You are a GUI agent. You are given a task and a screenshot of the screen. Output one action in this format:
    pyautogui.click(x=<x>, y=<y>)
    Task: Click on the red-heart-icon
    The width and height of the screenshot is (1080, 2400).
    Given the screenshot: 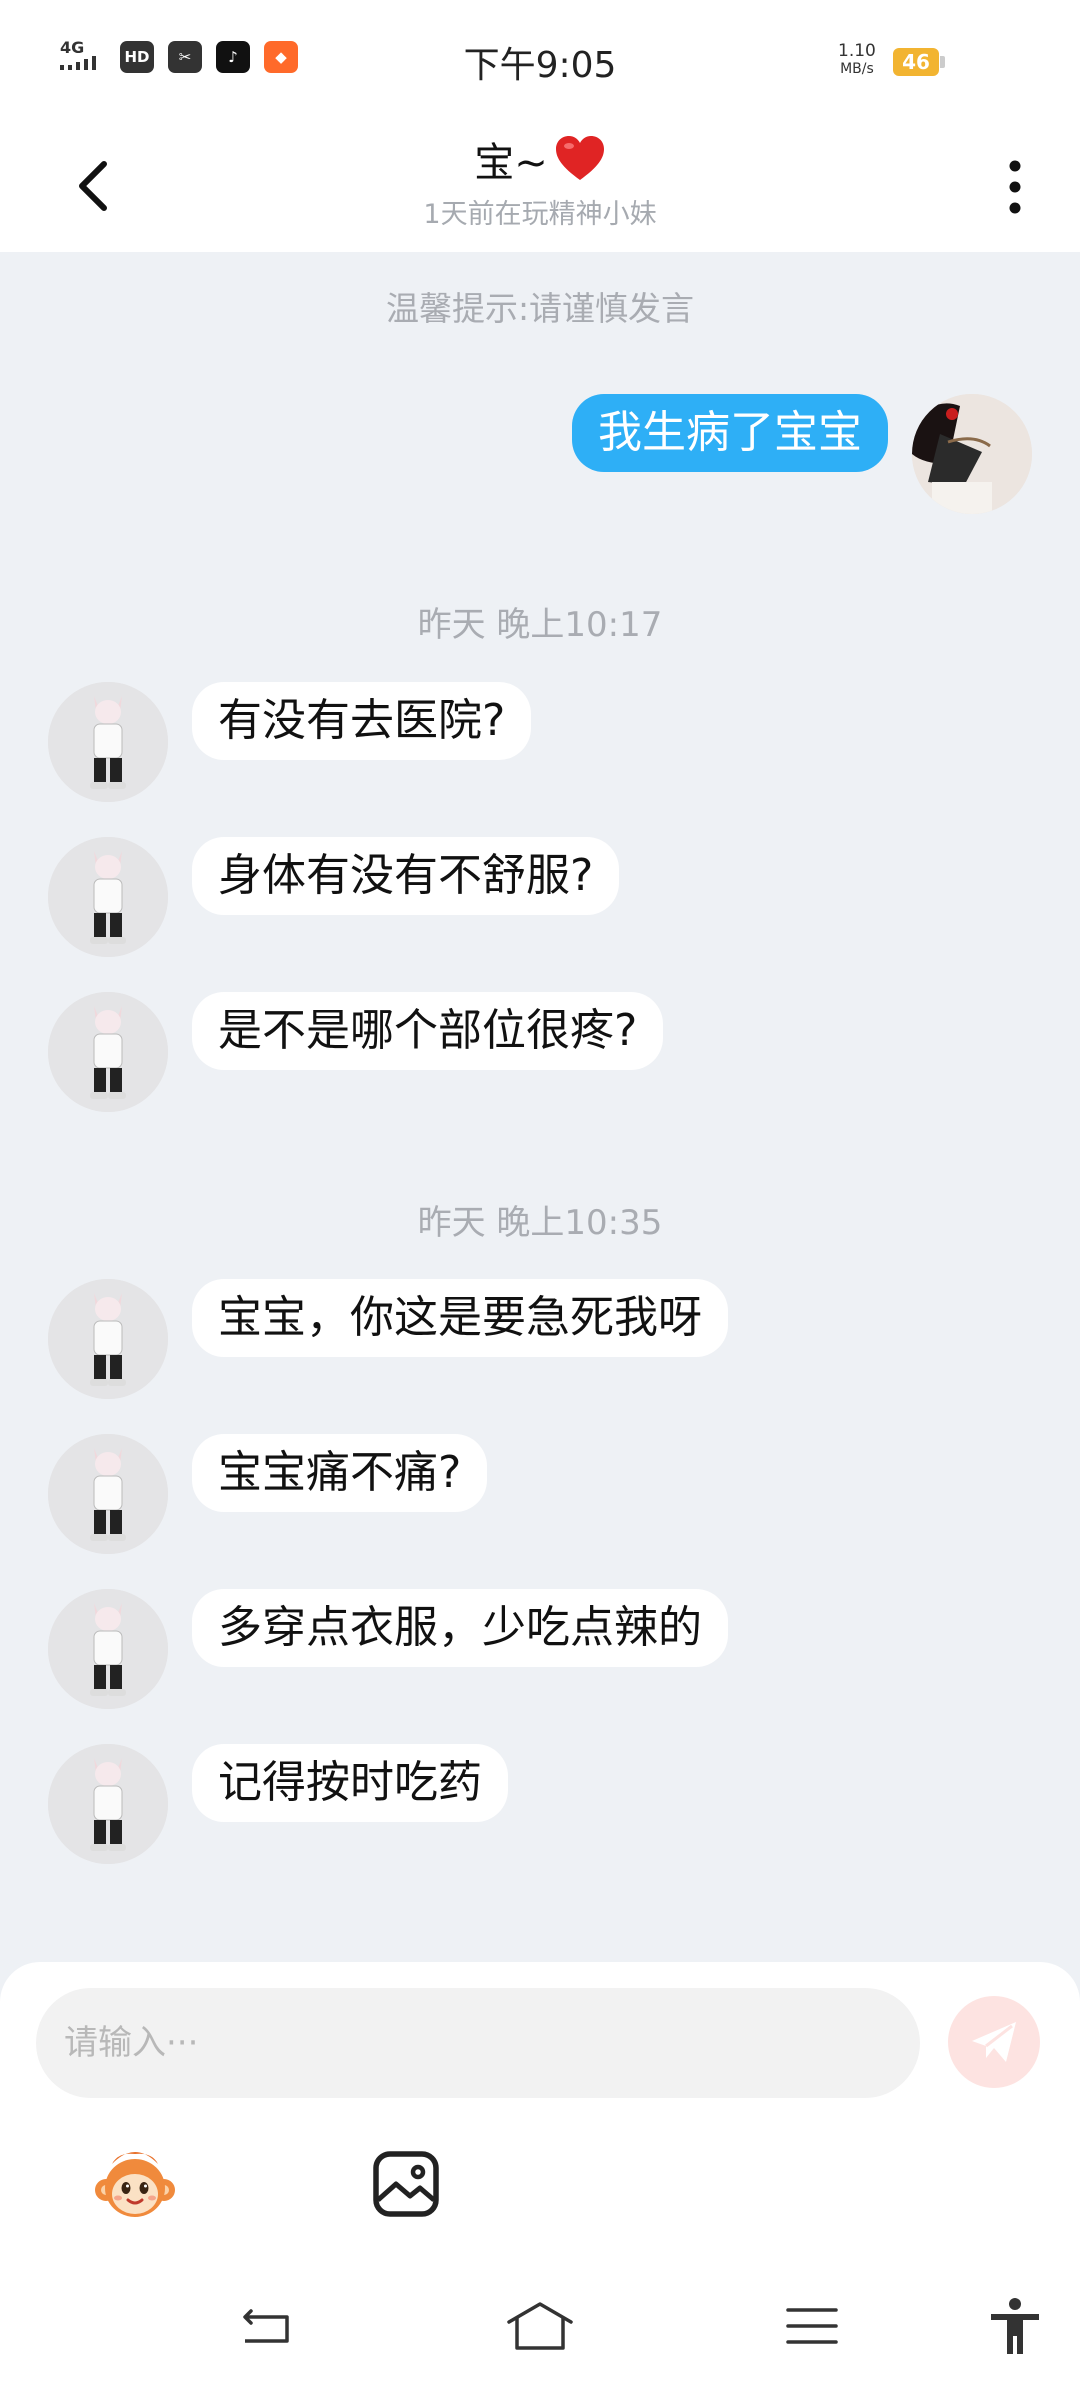 What is the action you would take?
    pyautogui.click(x=579, y=158)
    